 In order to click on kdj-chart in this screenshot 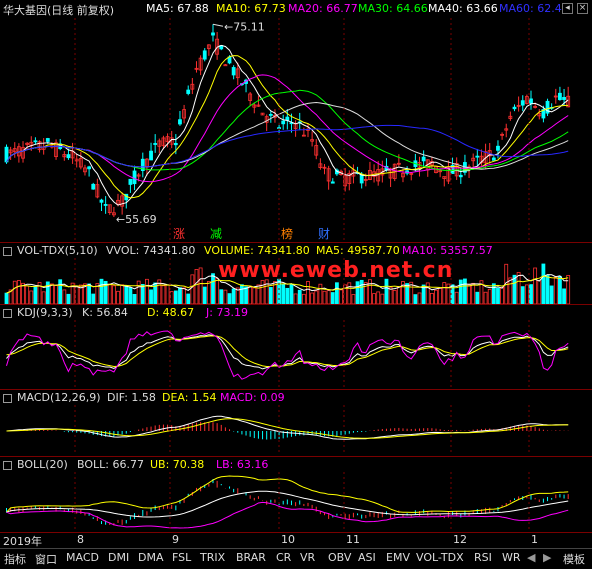, I will do `click(296, 354)`.